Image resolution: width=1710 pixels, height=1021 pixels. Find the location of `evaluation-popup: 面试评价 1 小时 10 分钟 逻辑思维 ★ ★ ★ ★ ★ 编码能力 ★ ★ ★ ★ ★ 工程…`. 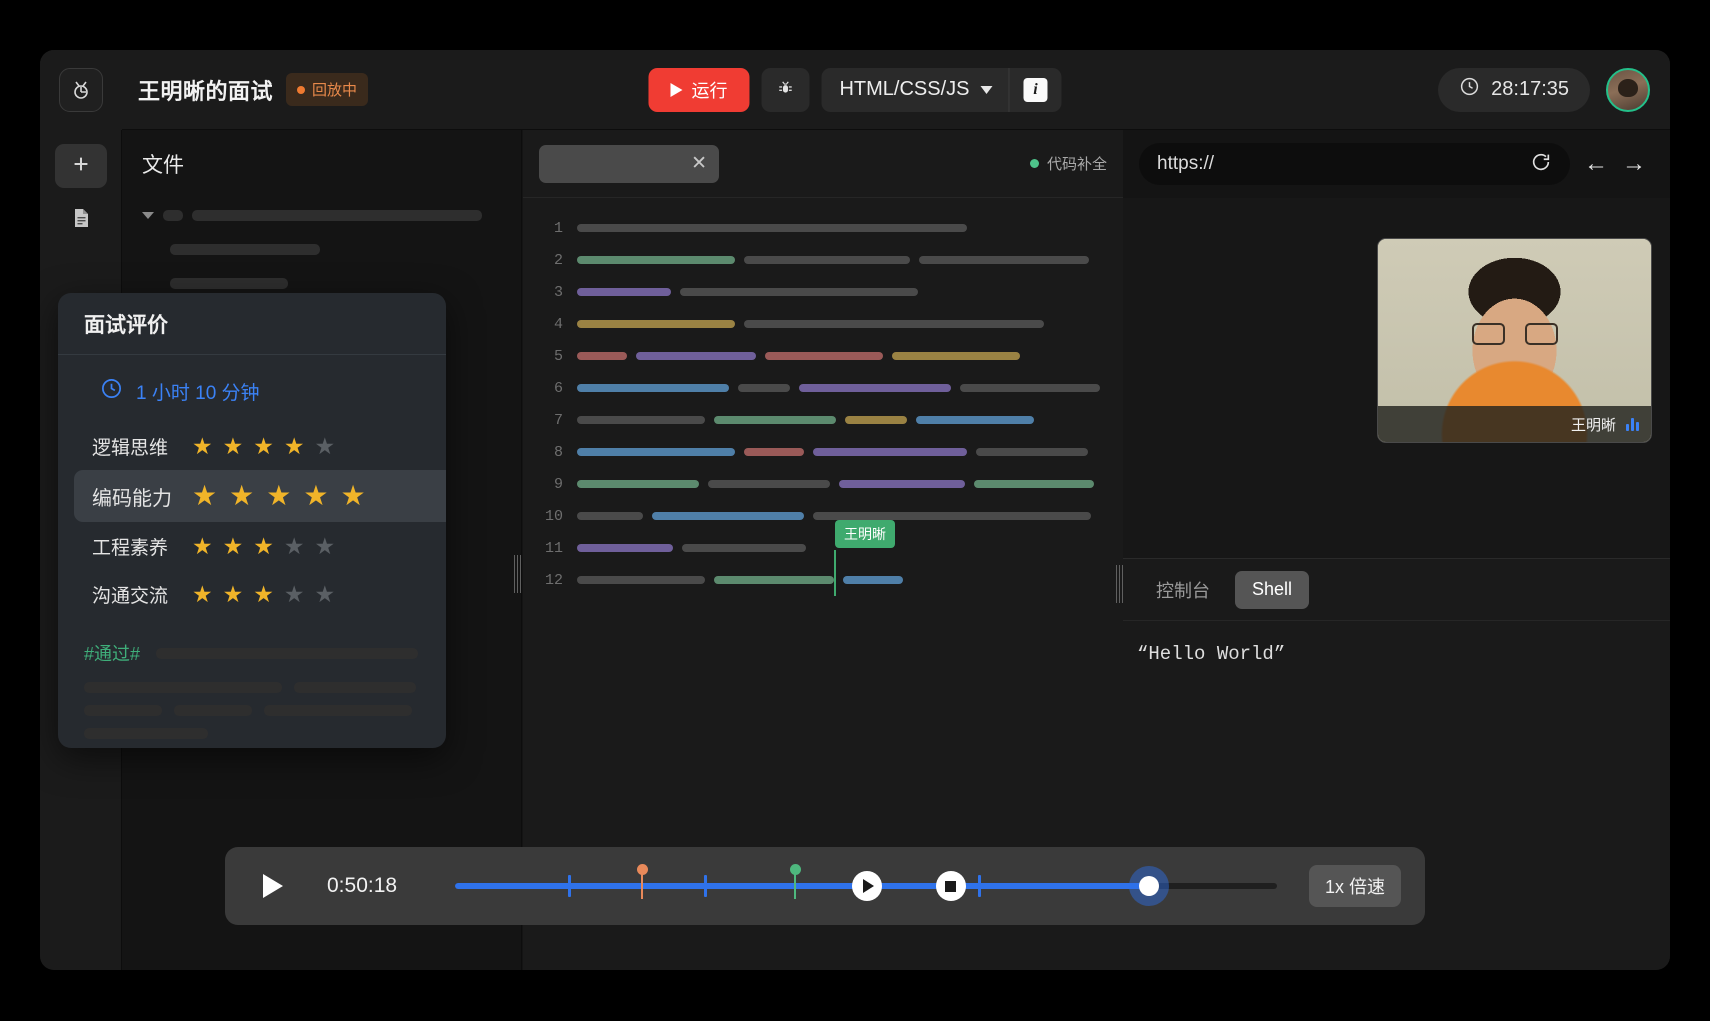

evaluation-popup: 面试评价 1 小时 10 分钟 逻辑思维 ★ ★ ★ ★ ★ 编码能力 ★ ★ ★ ★ ★ 工程… is located at coordinates (252, 520).